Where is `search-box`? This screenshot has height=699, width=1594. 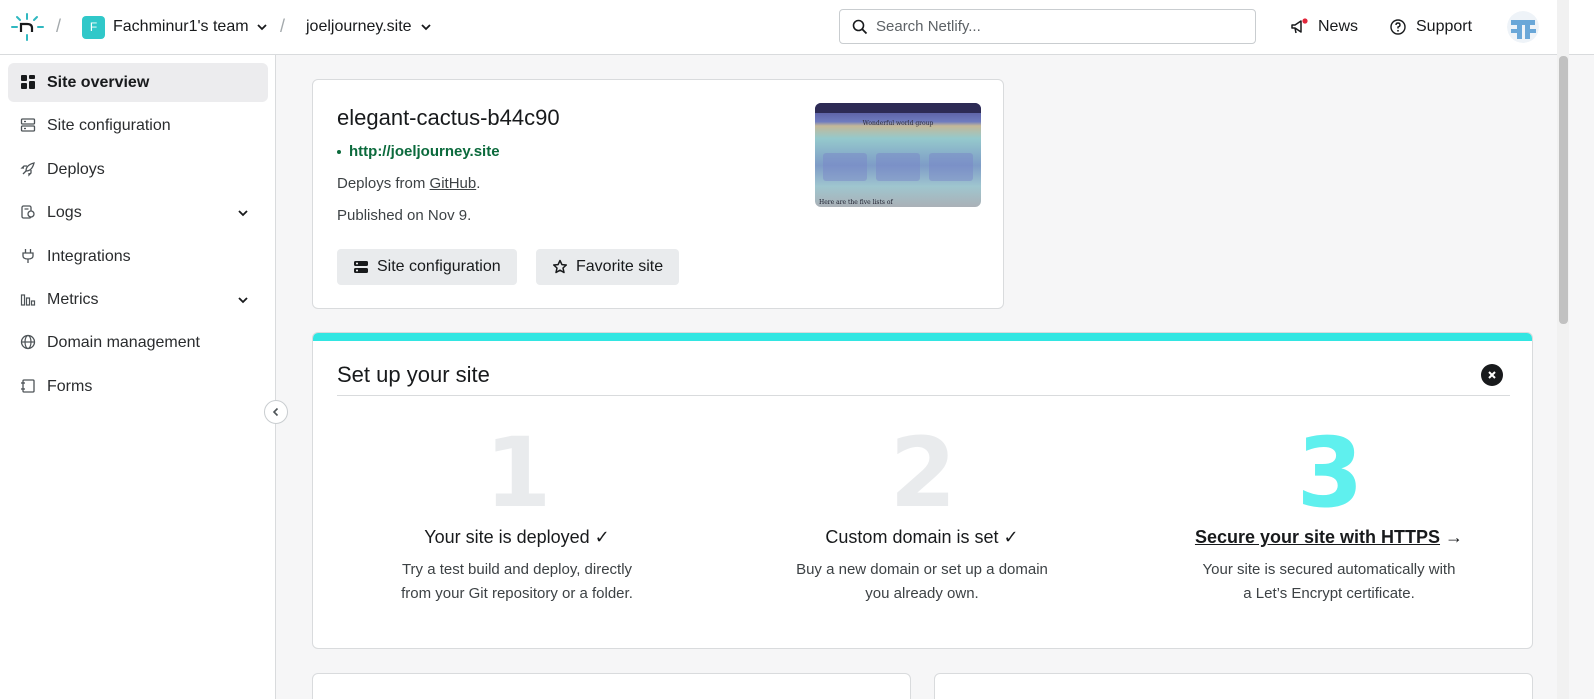 search-box is located at coordinates (1047, 26).